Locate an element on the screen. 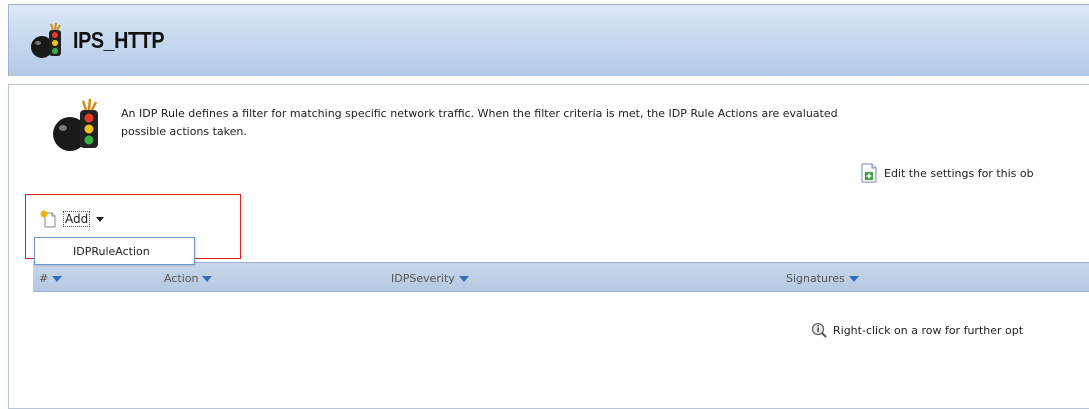 The height and width of the screenshot is (409, 1089). info-magnifier-icon is located at coordinates (819, 330).